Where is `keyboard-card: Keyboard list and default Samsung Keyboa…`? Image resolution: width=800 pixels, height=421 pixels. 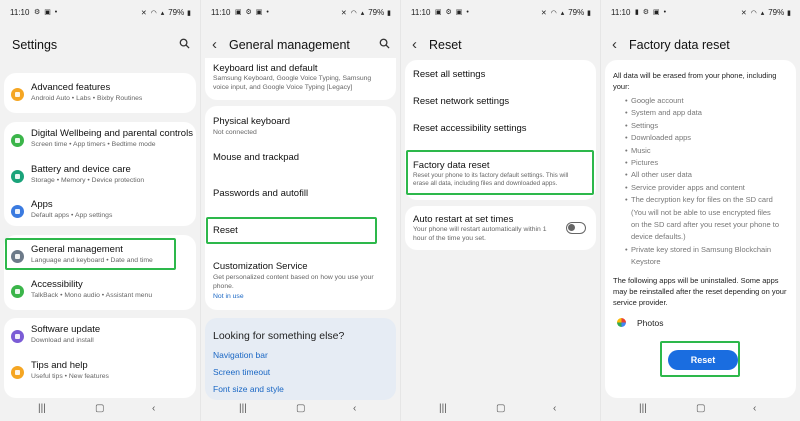 keyboard-card: Keyboard list and default Samsung Keyboa… is located at coordinates (300, 79).